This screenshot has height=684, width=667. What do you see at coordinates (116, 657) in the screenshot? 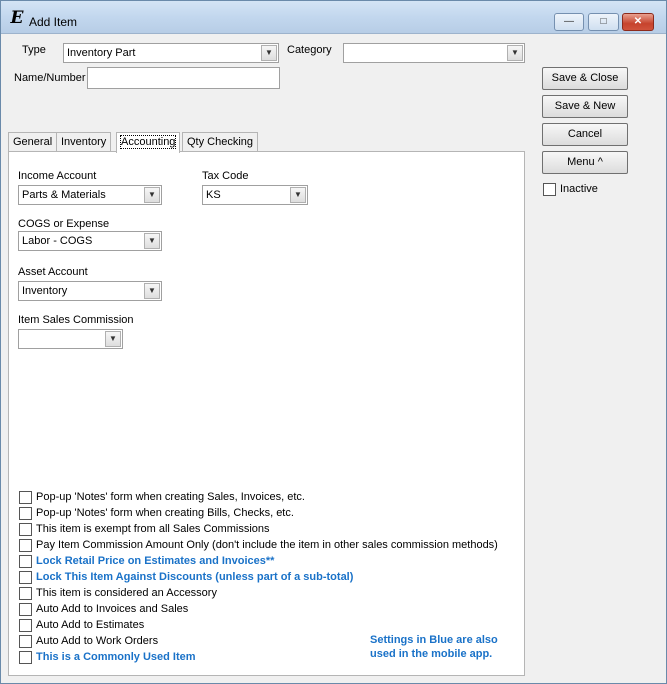
I see `option-label: This is a Commonly Used Item` at bounding box center [116, 657].